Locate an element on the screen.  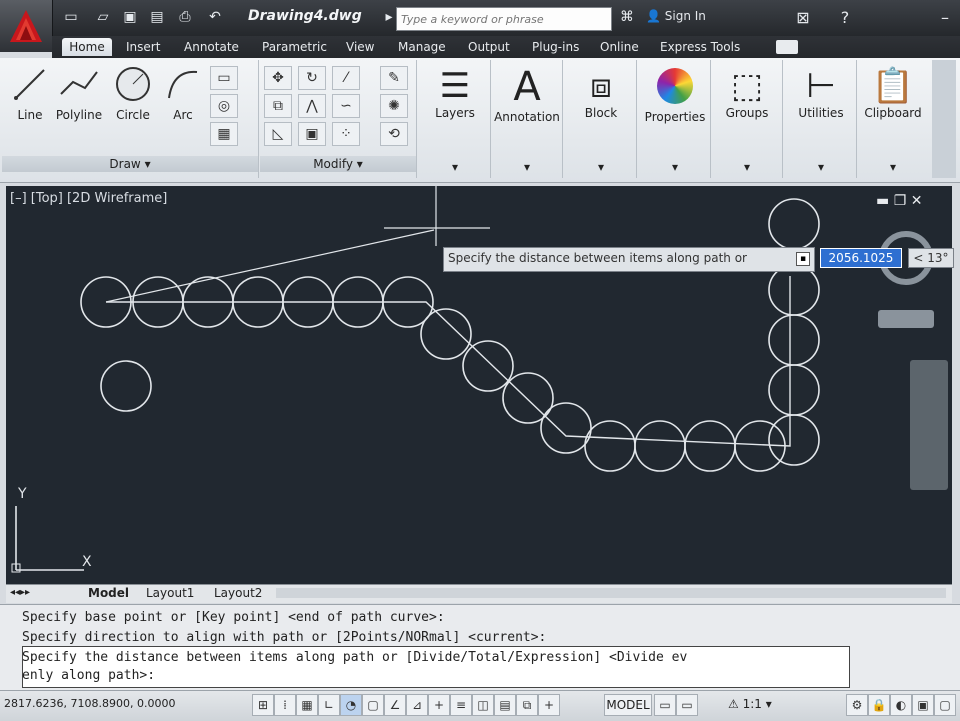
fillet-icon: ∽ is located at coordinates (346, 106).